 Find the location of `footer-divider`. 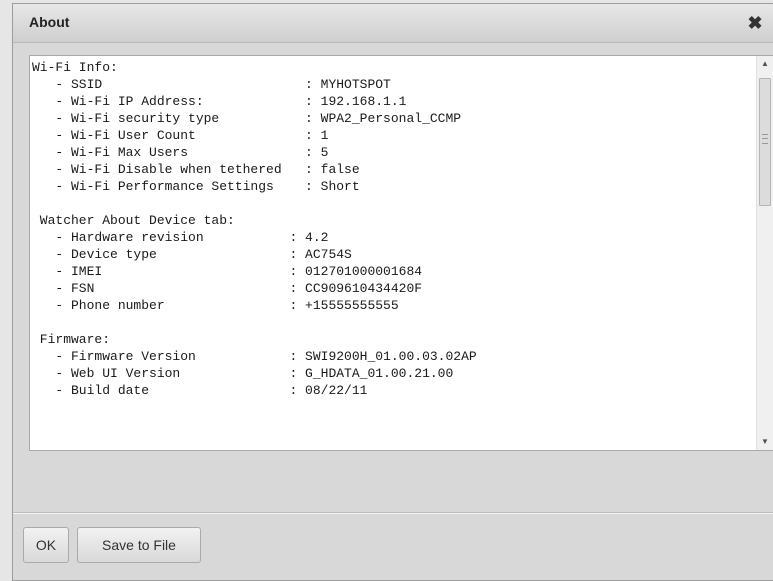

footer-divider is located at coordinates (393, 513).